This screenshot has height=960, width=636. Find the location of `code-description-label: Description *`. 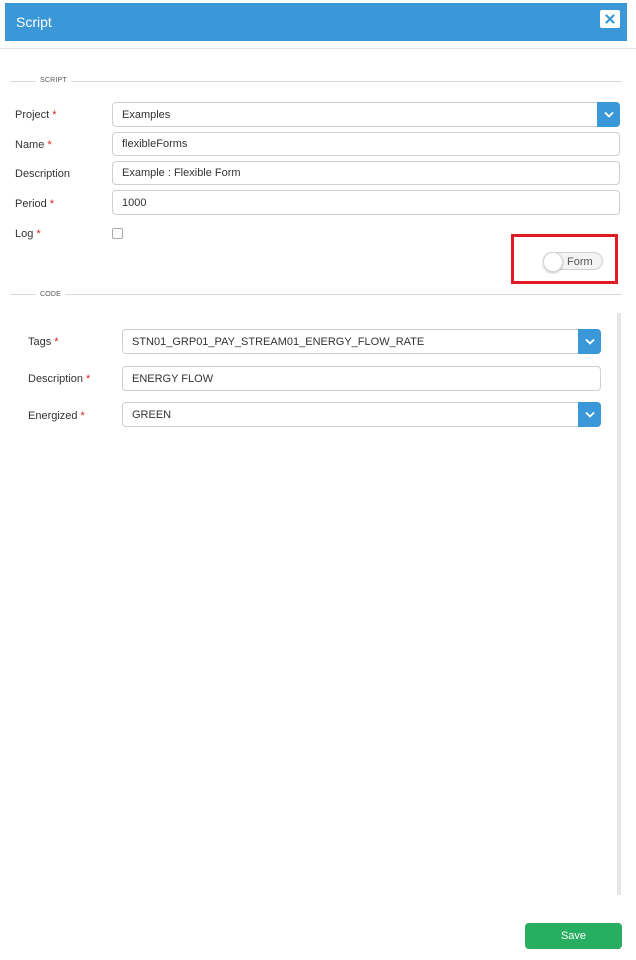

code-description-label: Description * is located at coordinates (59, 379).